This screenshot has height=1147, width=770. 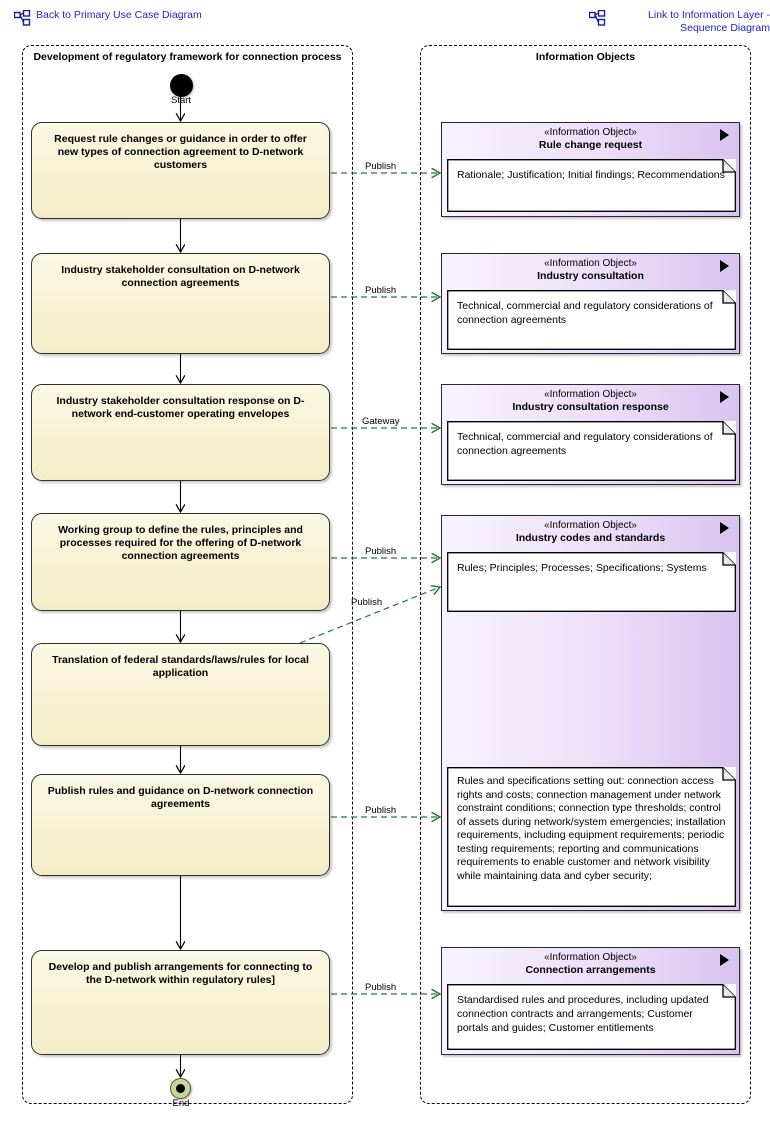 I want to click on end-node, so click(x=180, y=1088).